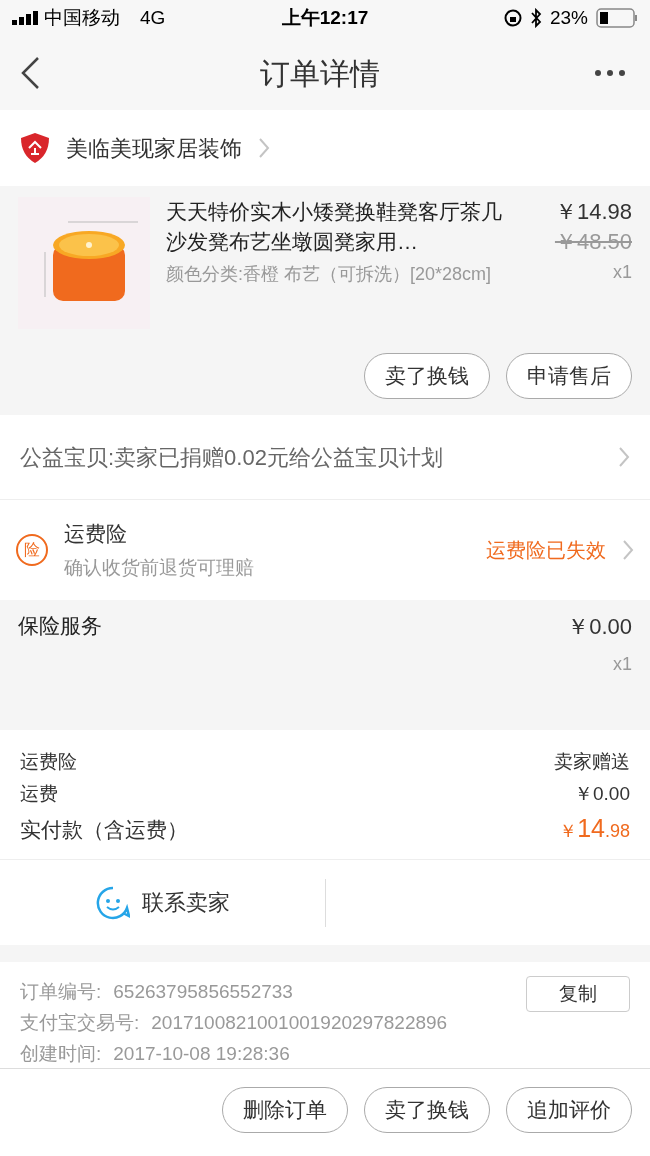  I want to click on insurance-badge: 险, so click(32, 550).